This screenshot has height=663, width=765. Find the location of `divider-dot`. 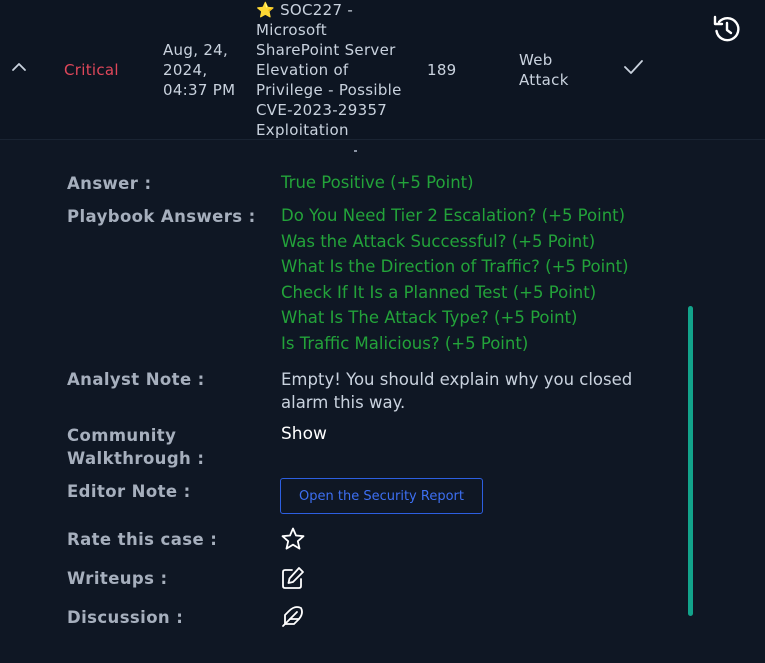

divider-dot is located at coordinates (355, 151).